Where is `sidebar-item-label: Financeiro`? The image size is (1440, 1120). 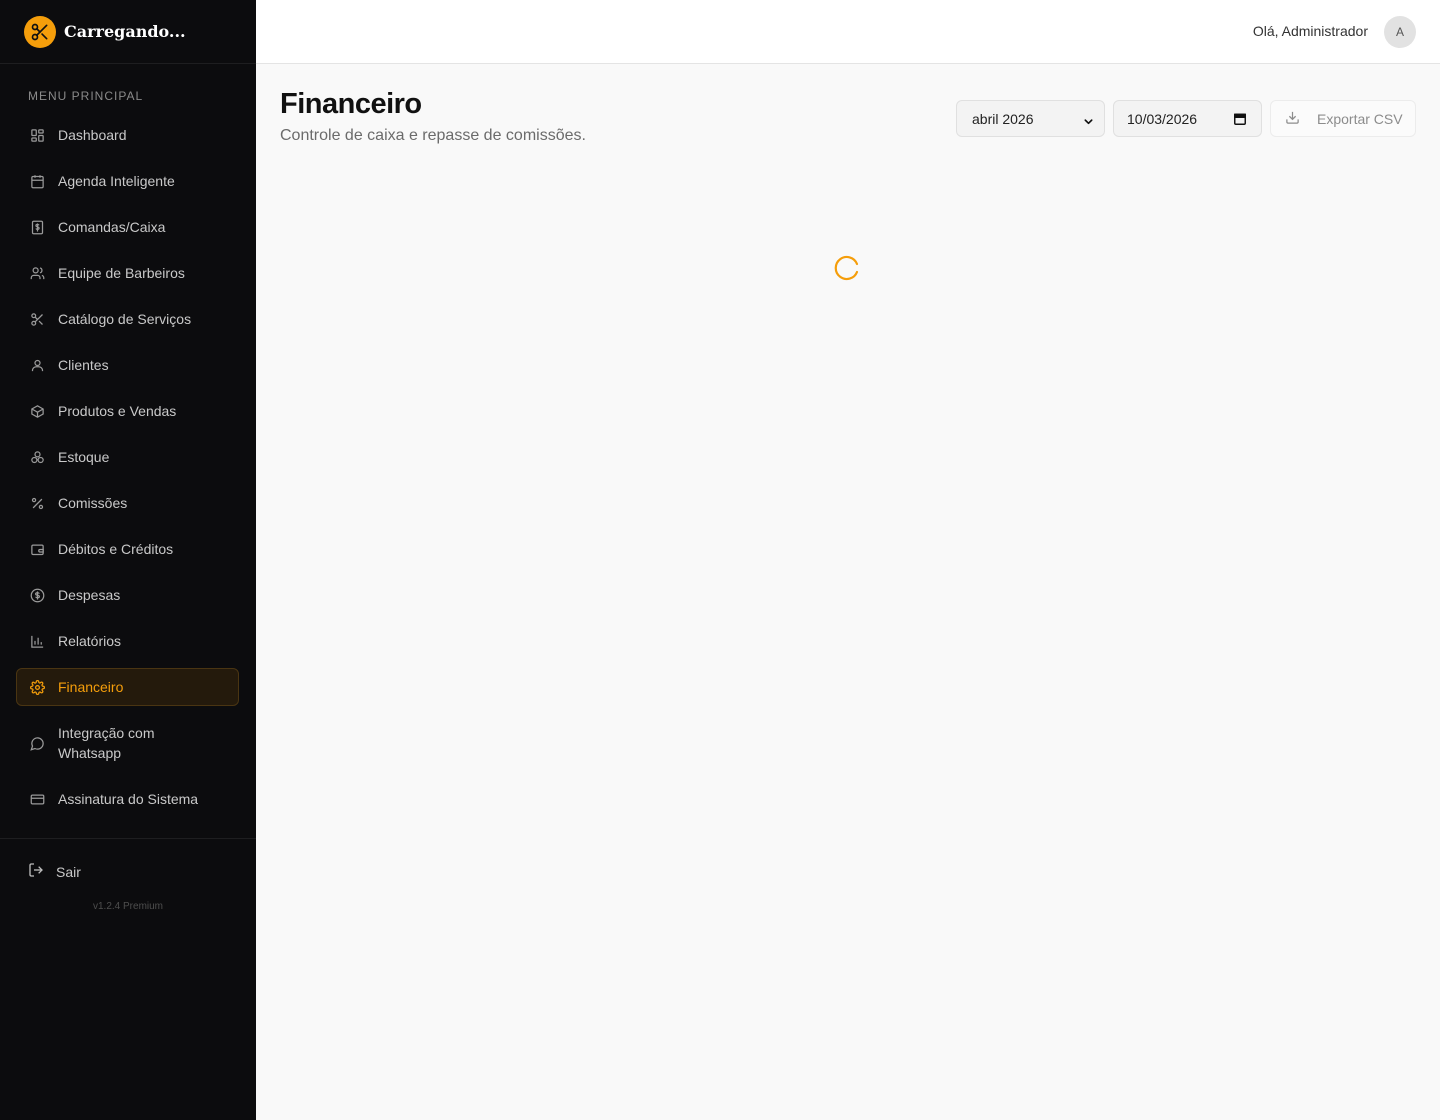 sidebar-item-label: Financeiro is located at coordinates (91, 687).